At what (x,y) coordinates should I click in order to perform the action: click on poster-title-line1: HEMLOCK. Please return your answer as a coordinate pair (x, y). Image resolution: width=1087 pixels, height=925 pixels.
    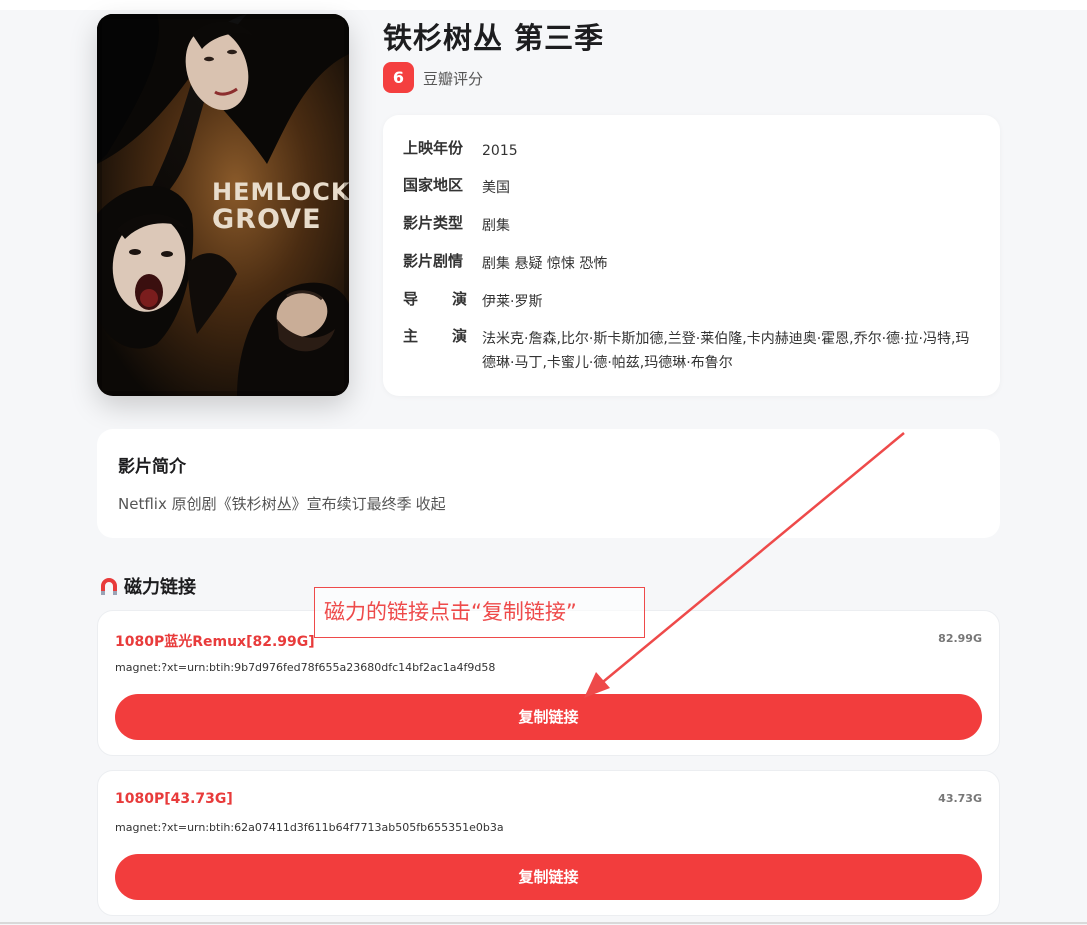
    Looking at the image, I should click on (280, 192).